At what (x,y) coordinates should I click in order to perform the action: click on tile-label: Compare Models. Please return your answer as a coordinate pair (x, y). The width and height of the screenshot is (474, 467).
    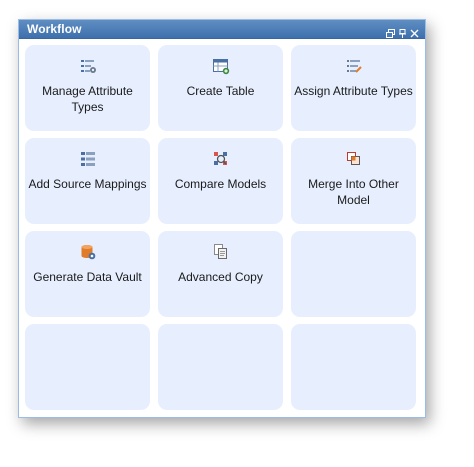
    Looking at the image, I should click on (220, 184).